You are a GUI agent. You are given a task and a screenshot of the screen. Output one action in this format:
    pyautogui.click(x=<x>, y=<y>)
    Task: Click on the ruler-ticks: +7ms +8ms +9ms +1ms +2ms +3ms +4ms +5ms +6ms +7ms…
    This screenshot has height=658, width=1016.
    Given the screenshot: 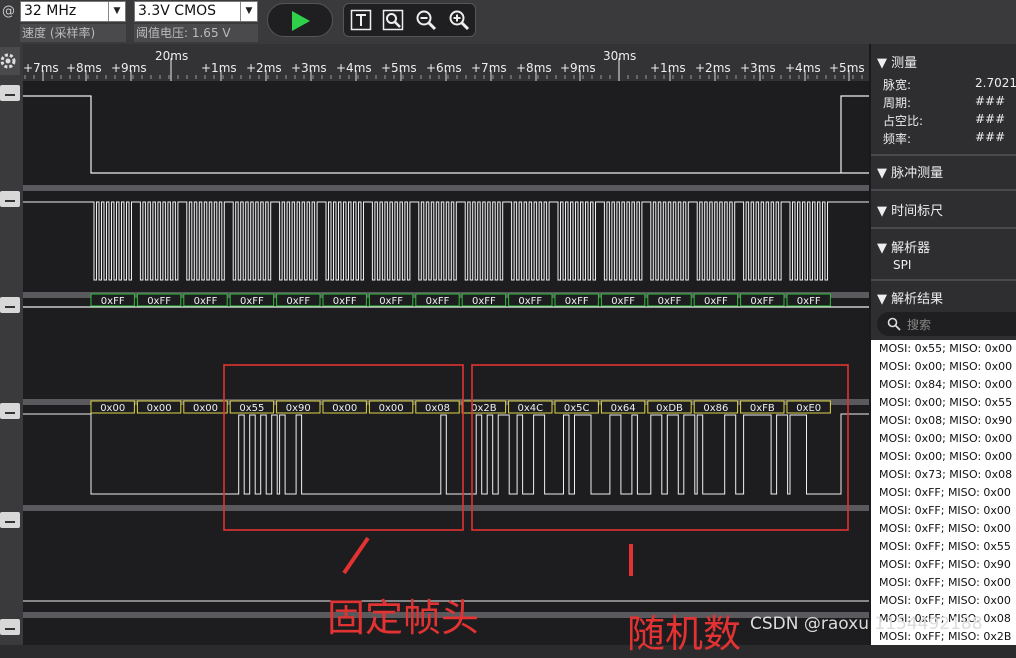 What is the action you would take?
    pyautogui.click(x=444, y=65)
    